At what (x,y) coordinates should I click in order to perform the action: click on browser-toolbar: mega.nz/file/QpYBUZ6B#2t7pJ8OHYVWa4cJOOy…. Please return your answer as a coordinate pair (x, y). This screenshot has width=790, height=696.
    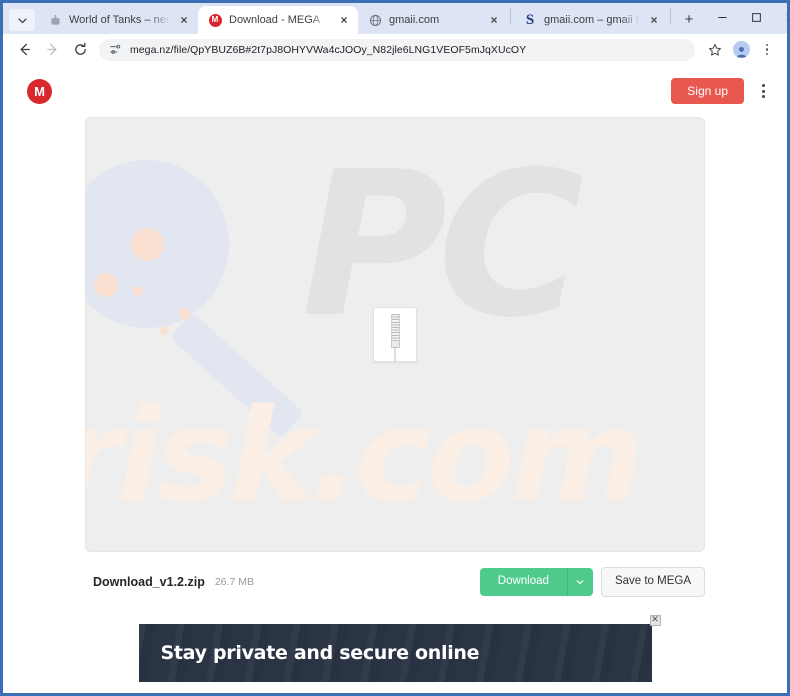
    Looking at the image, I should click on (395, 49).